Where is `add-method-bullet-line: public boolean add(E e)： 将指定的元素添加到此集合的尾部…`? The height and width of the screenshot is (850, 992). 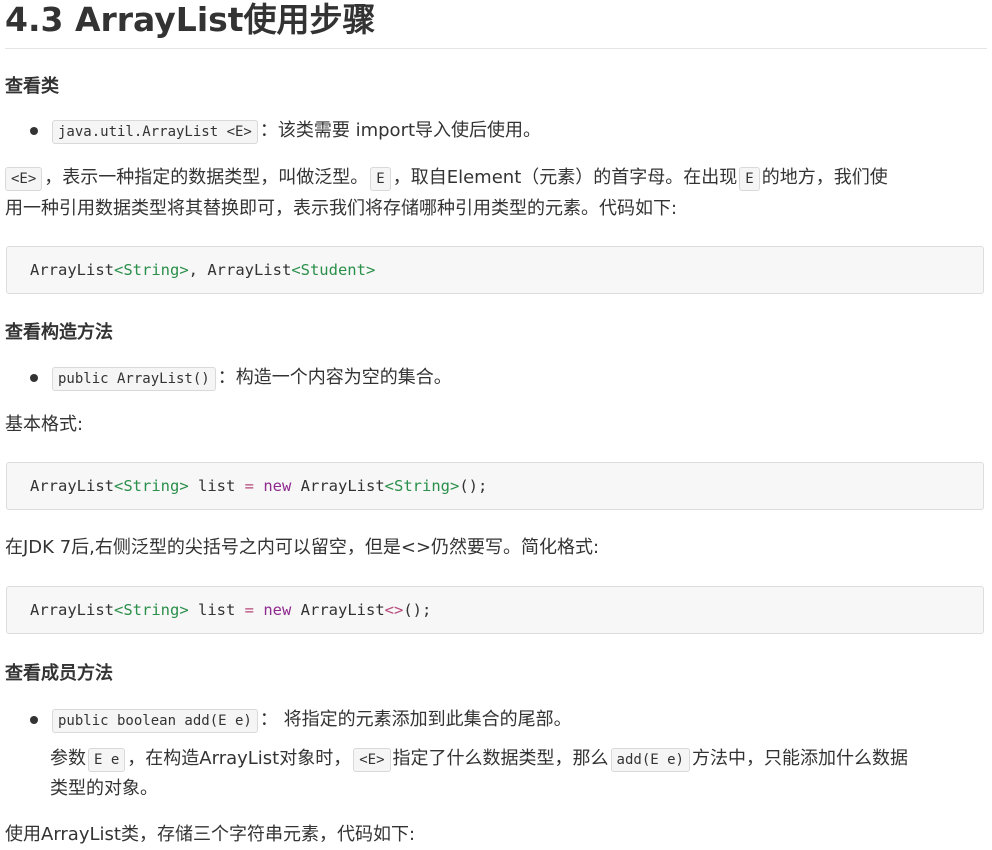
add-method-bullet-line: public boolean add(E e)： 将指定的元素添加到此集合的尾部… is located at coordinates (311, 720).